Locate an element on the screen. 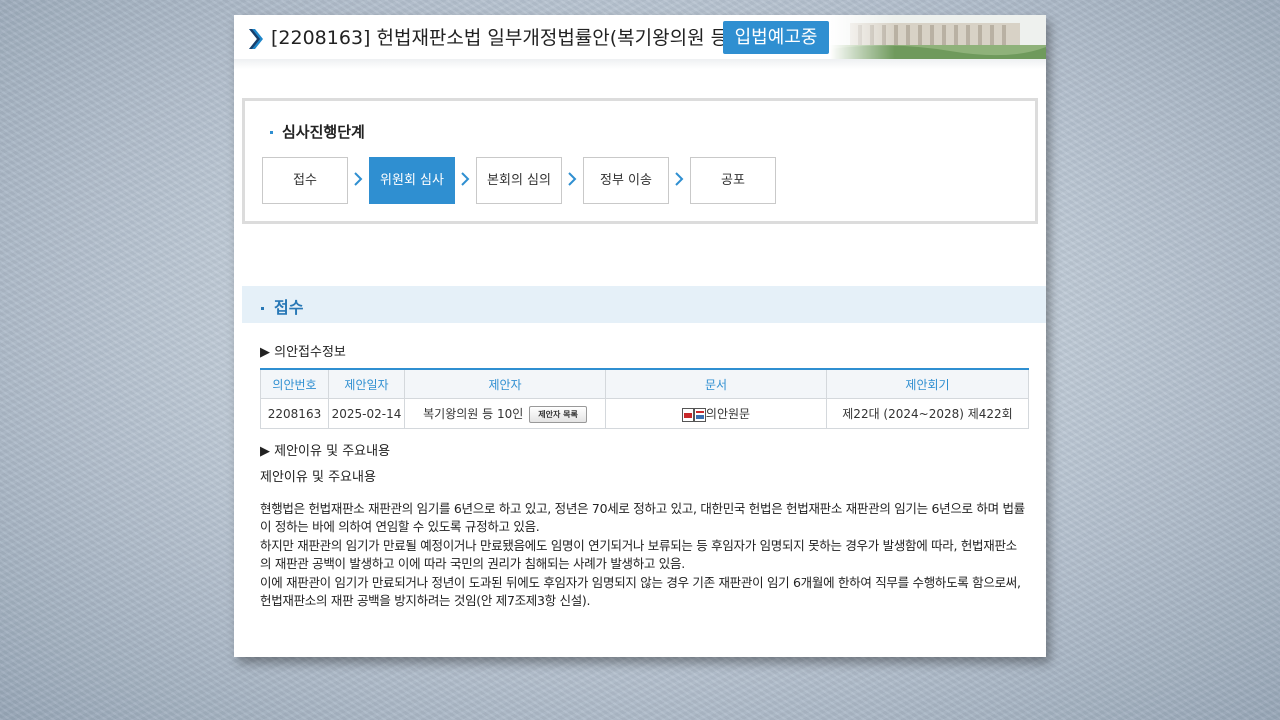 The width and height of the screenshot is (1280, 720). column-header-bill-no: 의안번호 is located at coordinates (294, 383).